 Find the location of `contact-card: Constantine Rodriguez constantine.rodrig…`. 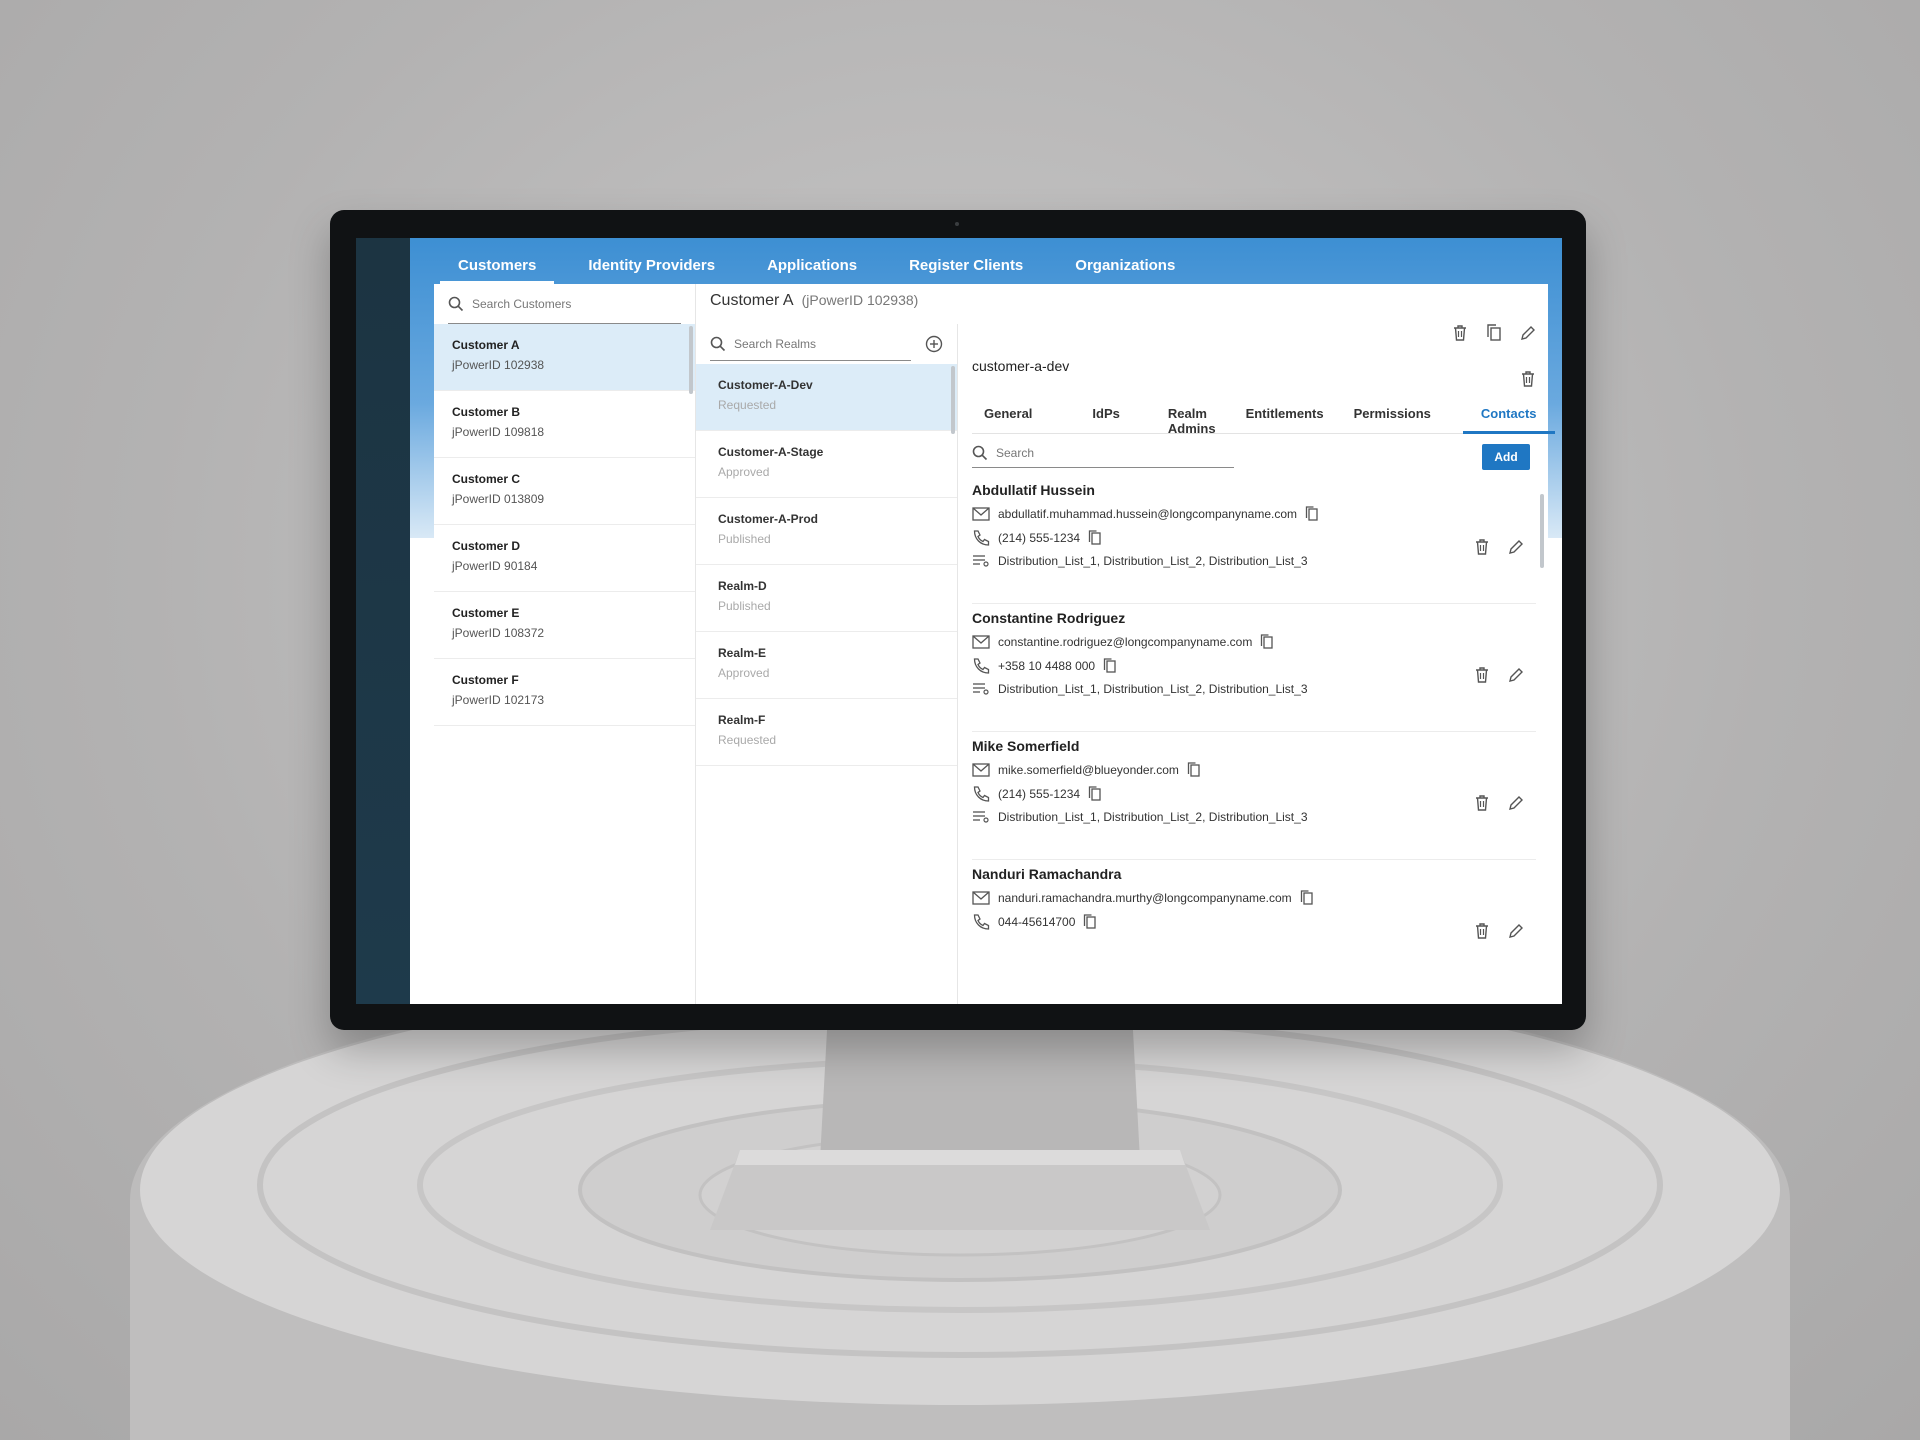

contact-card: Constantine Rodriguez constantine.rodrig… is located at coordinates (1254, 668).